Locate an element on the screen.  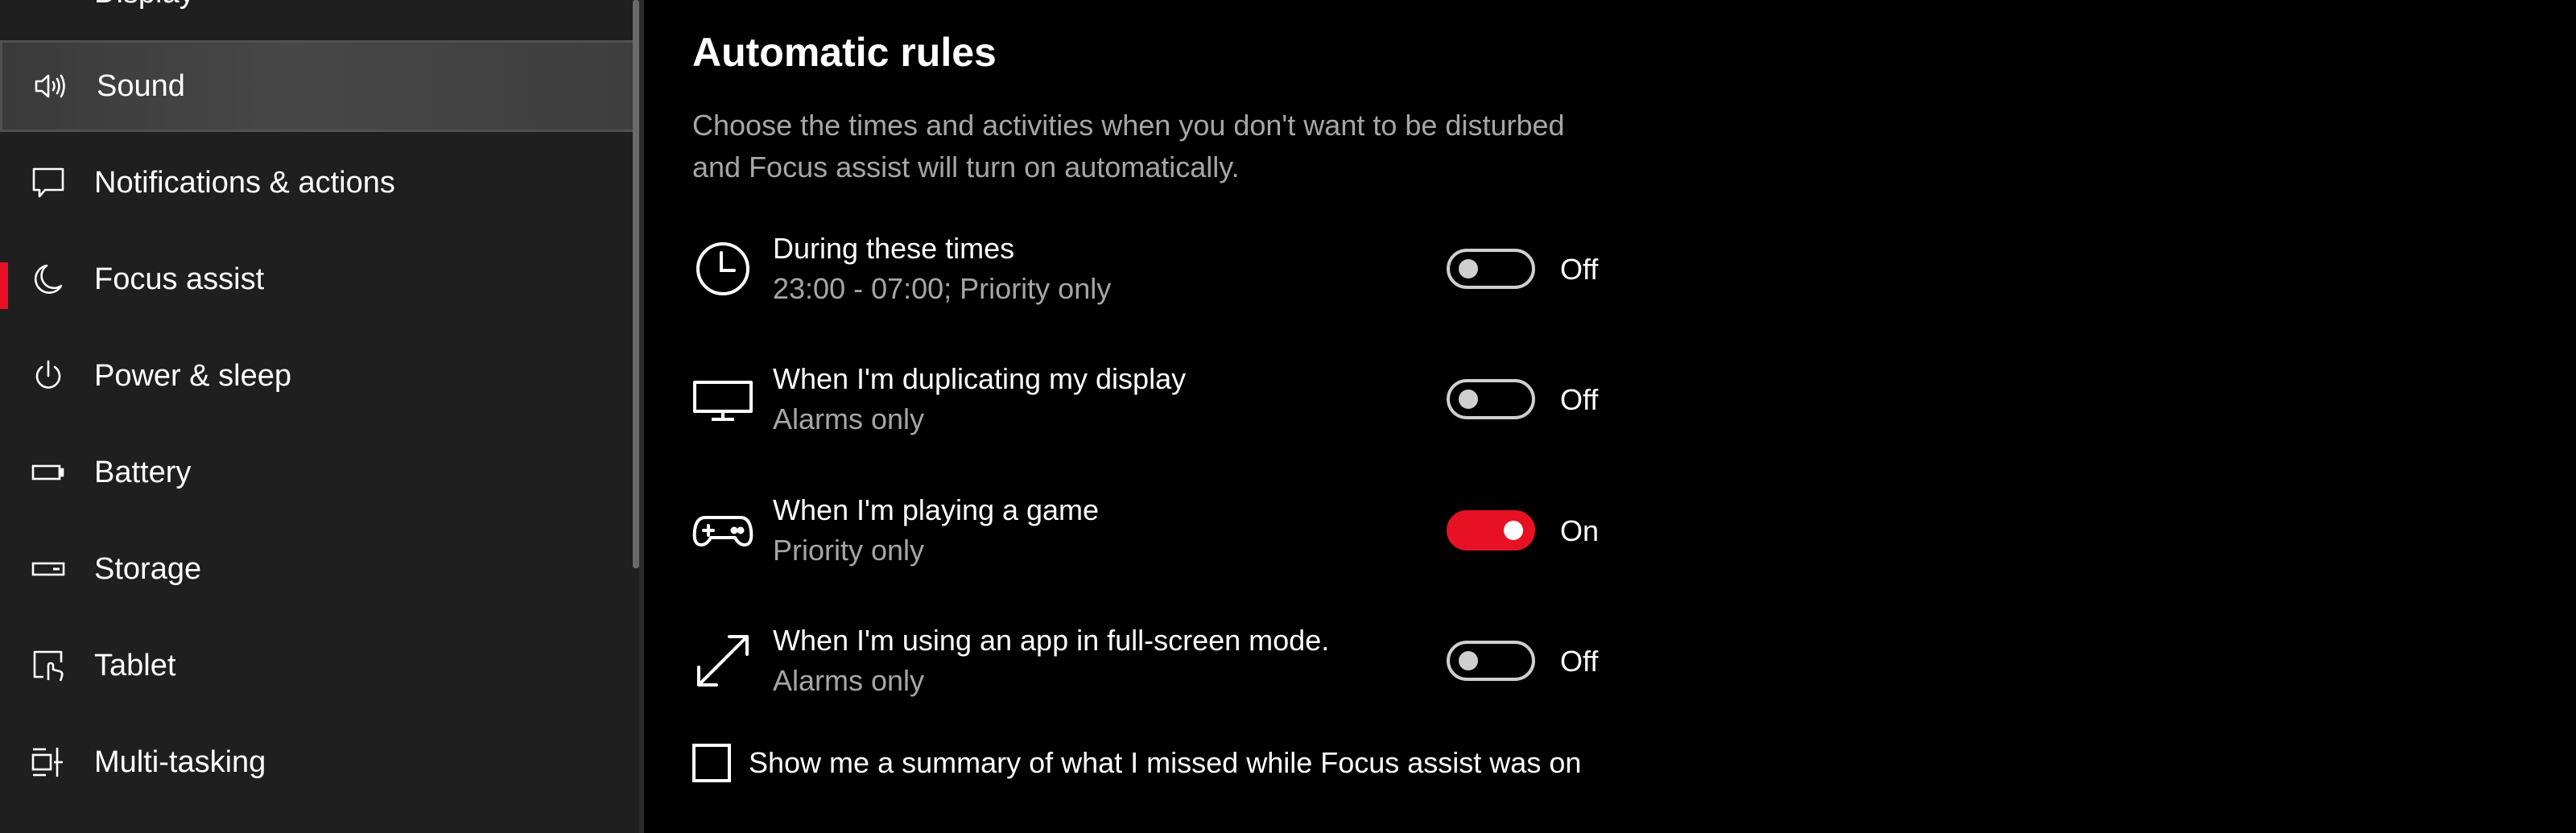
sidebar-item-label: Sound is located at coordinates (141, 85).